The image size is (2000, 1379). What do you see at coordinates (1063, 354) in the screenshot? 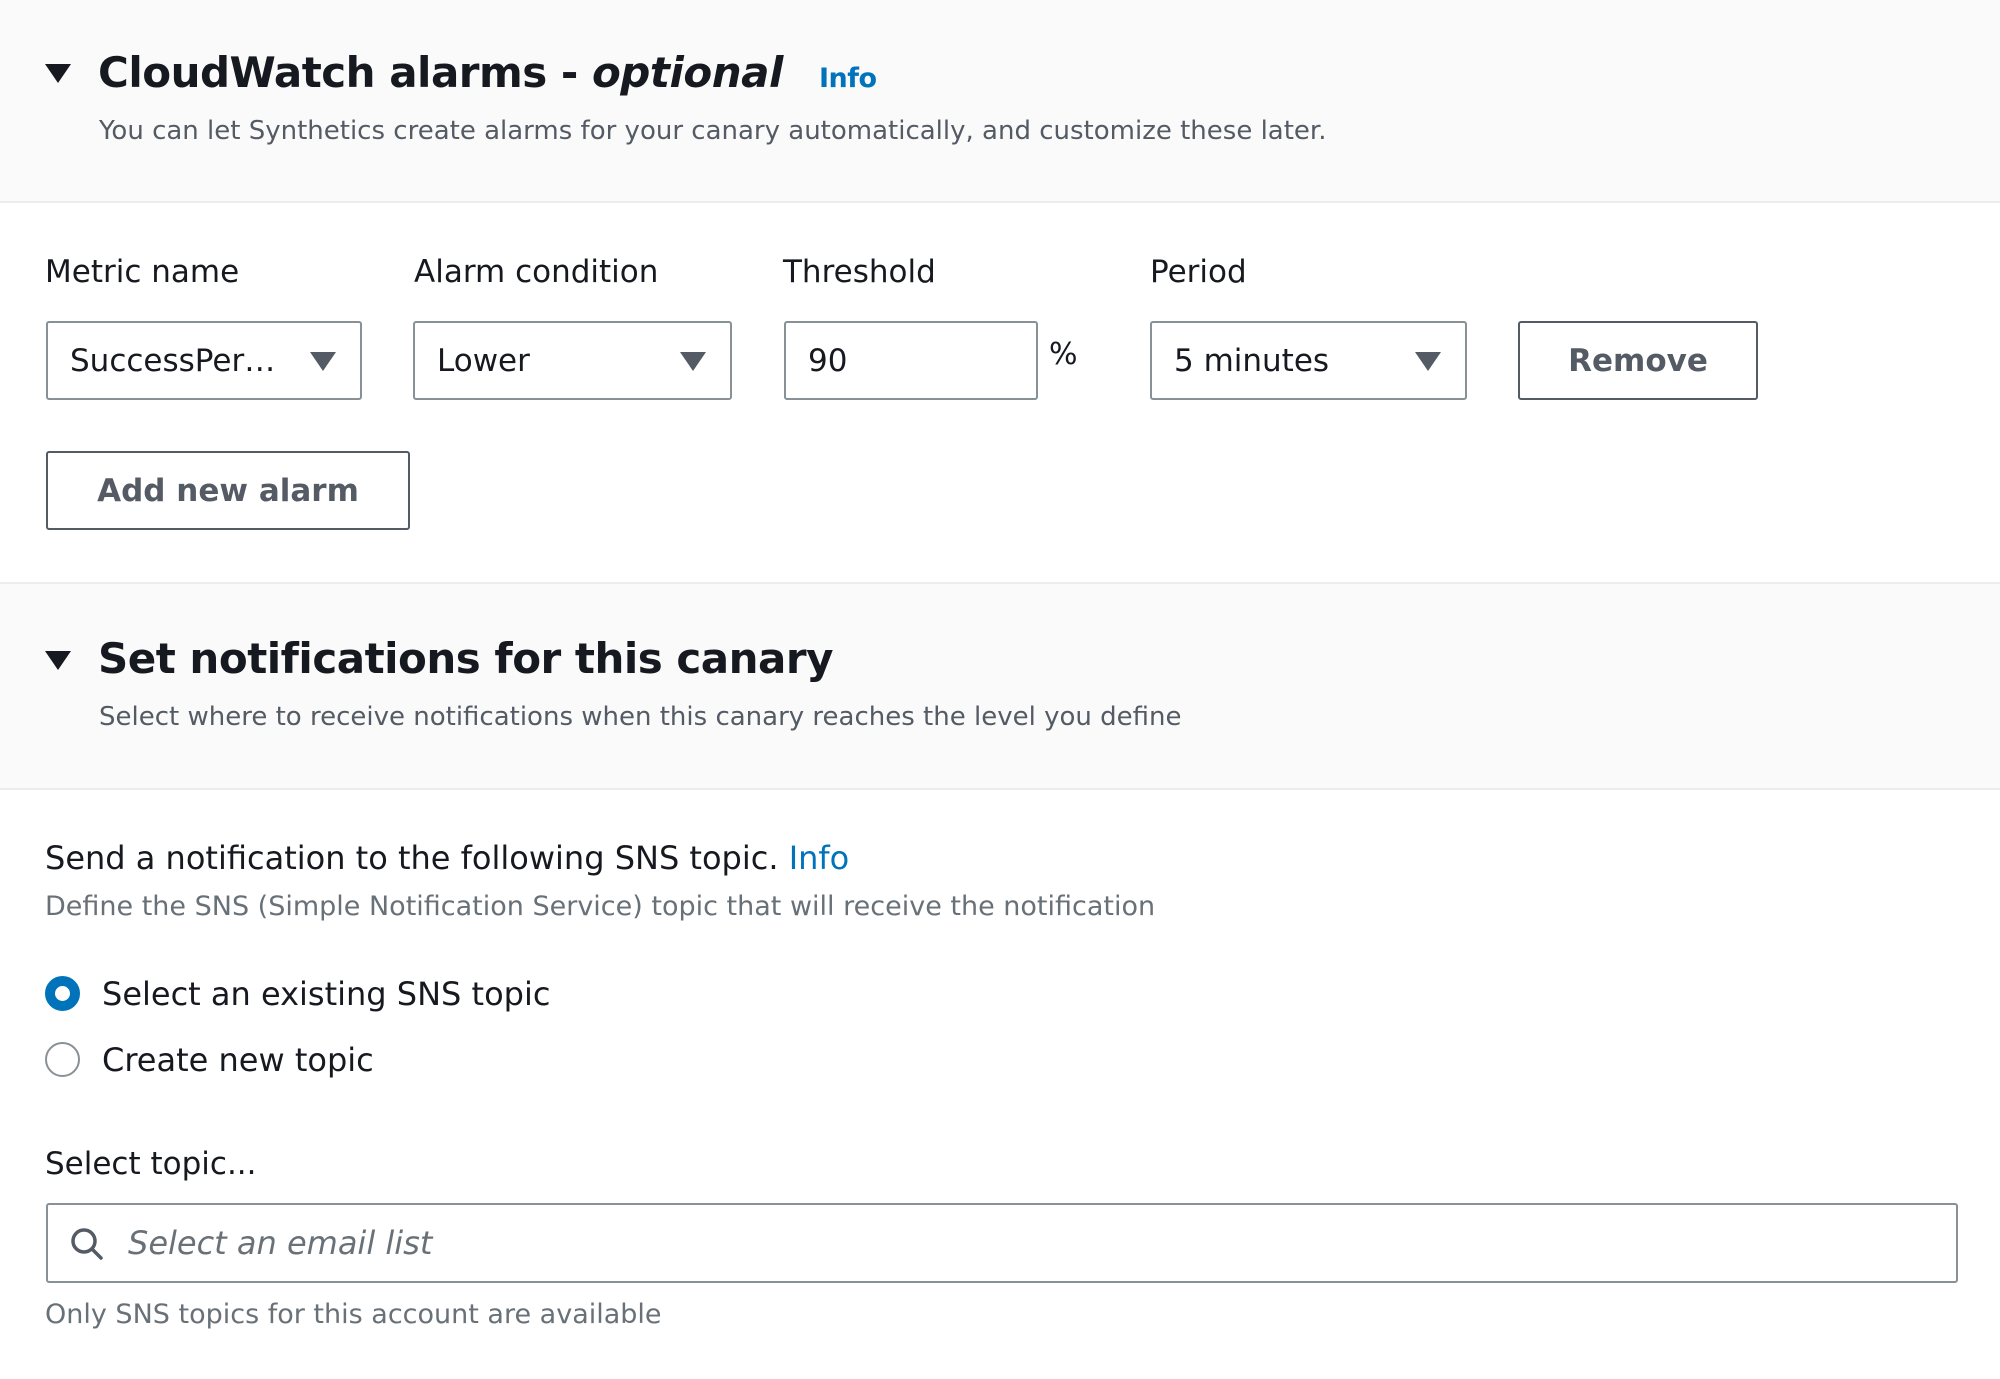
I see `threshold-unit: %` at bounding box center [1063, 354].